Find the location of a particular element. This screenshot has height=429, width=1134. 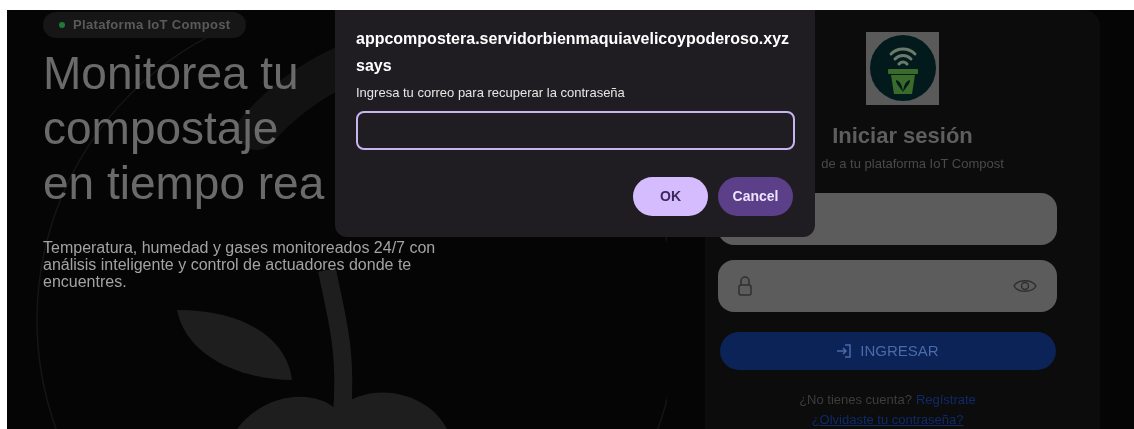

signup-link: Regístrate is located at coordinates (945, 400).